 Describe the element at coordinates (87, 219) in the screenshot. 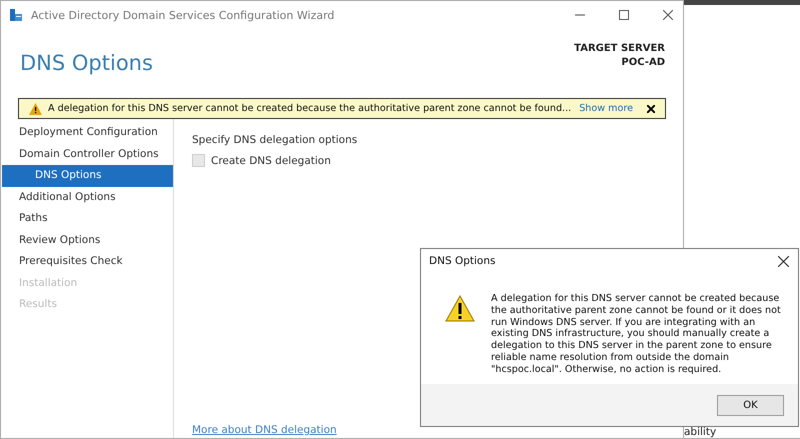

I see `sidebar-item: Paths` at that location.